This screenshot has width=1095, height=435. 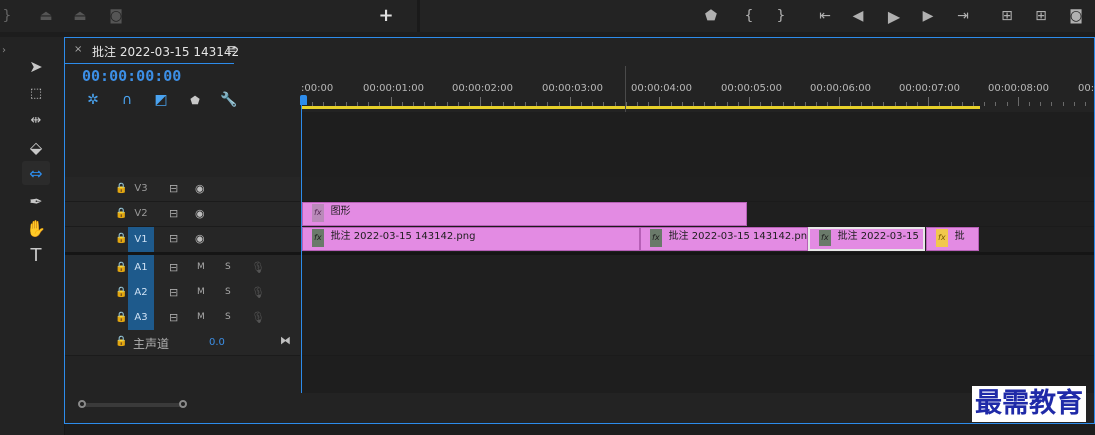 I want to click on playhead-line, so click(x=301, y=250).